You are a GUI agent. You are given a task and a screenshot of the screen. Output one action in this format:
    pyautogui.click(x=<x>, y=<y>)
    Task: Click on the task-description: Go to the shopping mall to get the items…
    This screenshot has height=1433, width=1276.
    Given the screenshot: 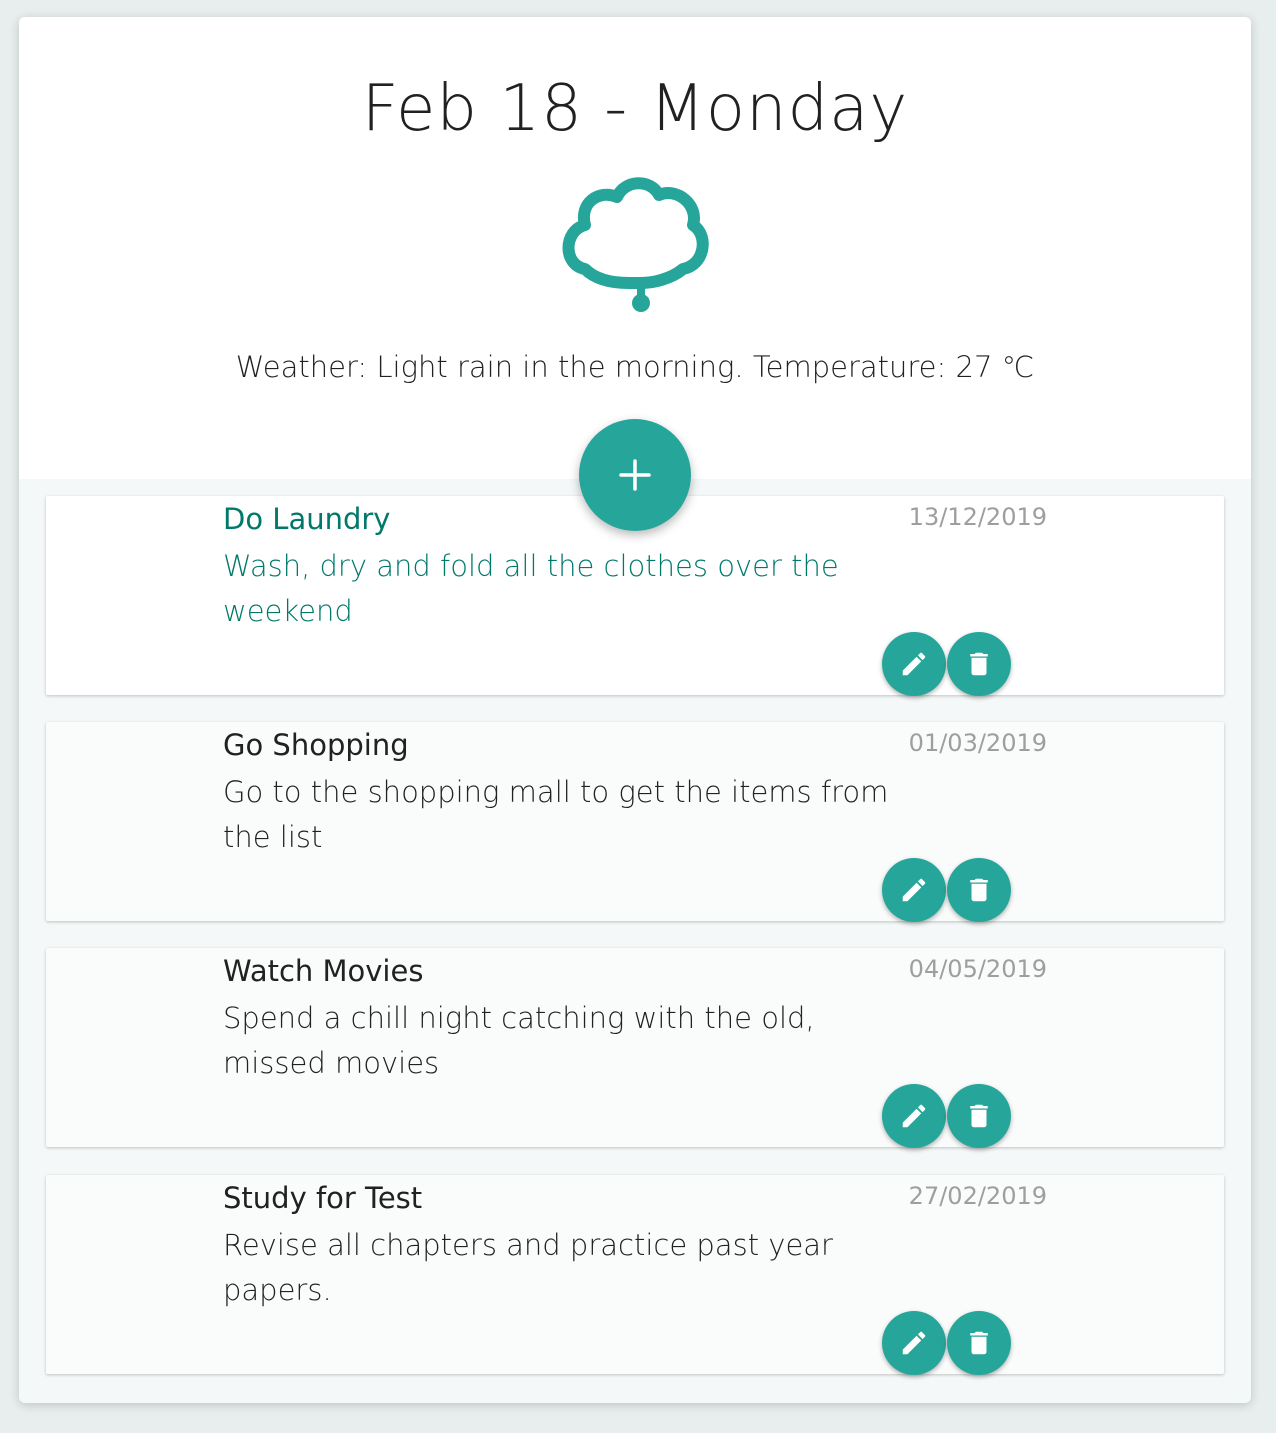 What is the action you would take?
    pyautogui.click(x=556, y=814)
    